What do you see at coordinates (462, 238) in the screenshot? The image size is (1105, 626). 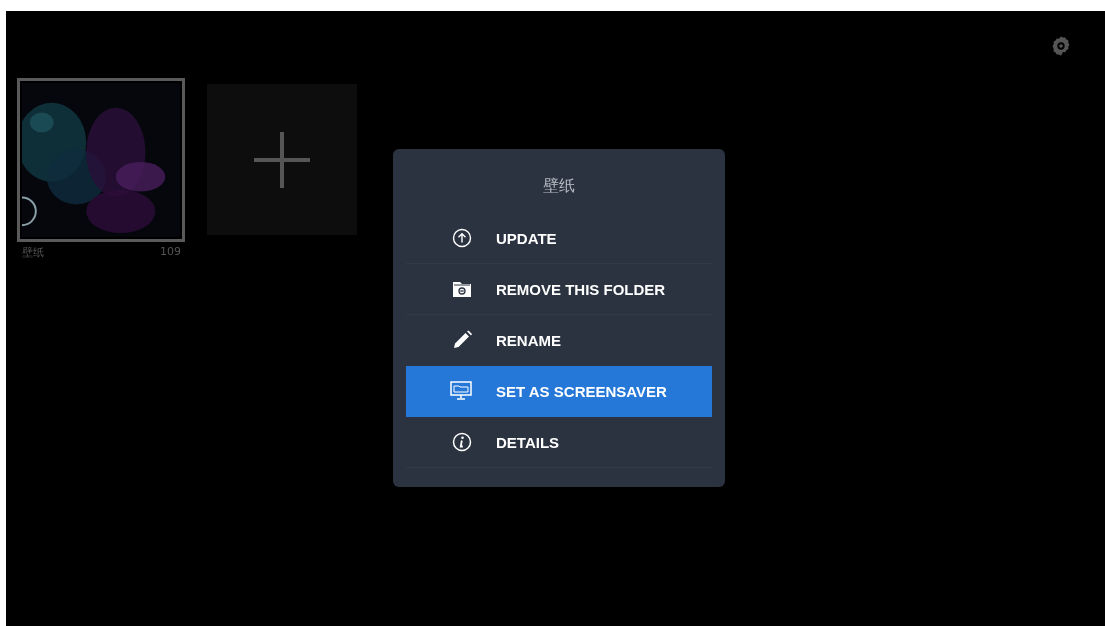 I see `upload-icon` at bounding box center [462, 238].